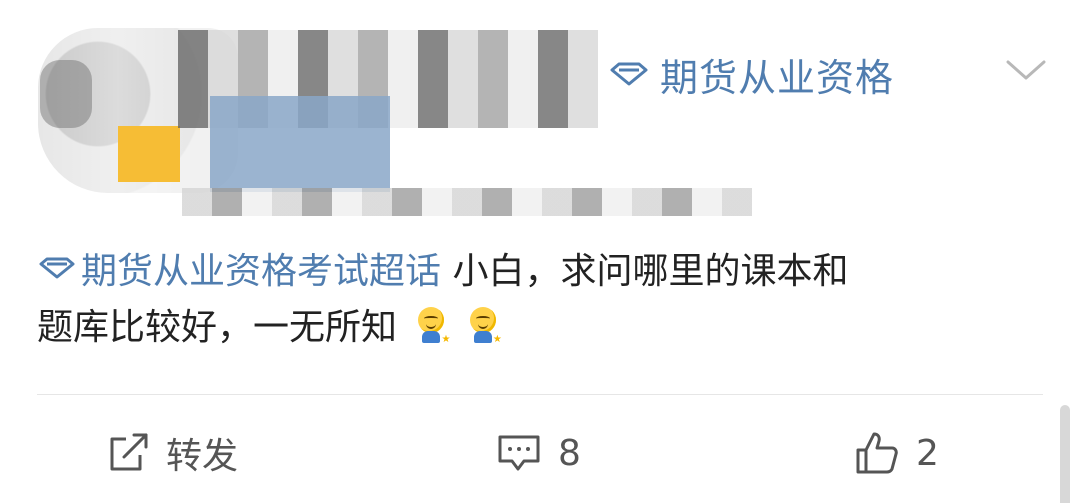 This screenshot has width=1078, height=503. What do you see at coordinates (877, 453) in the screenshot?
I see `thumbs-up-icon` at bounding box center [877, 453].